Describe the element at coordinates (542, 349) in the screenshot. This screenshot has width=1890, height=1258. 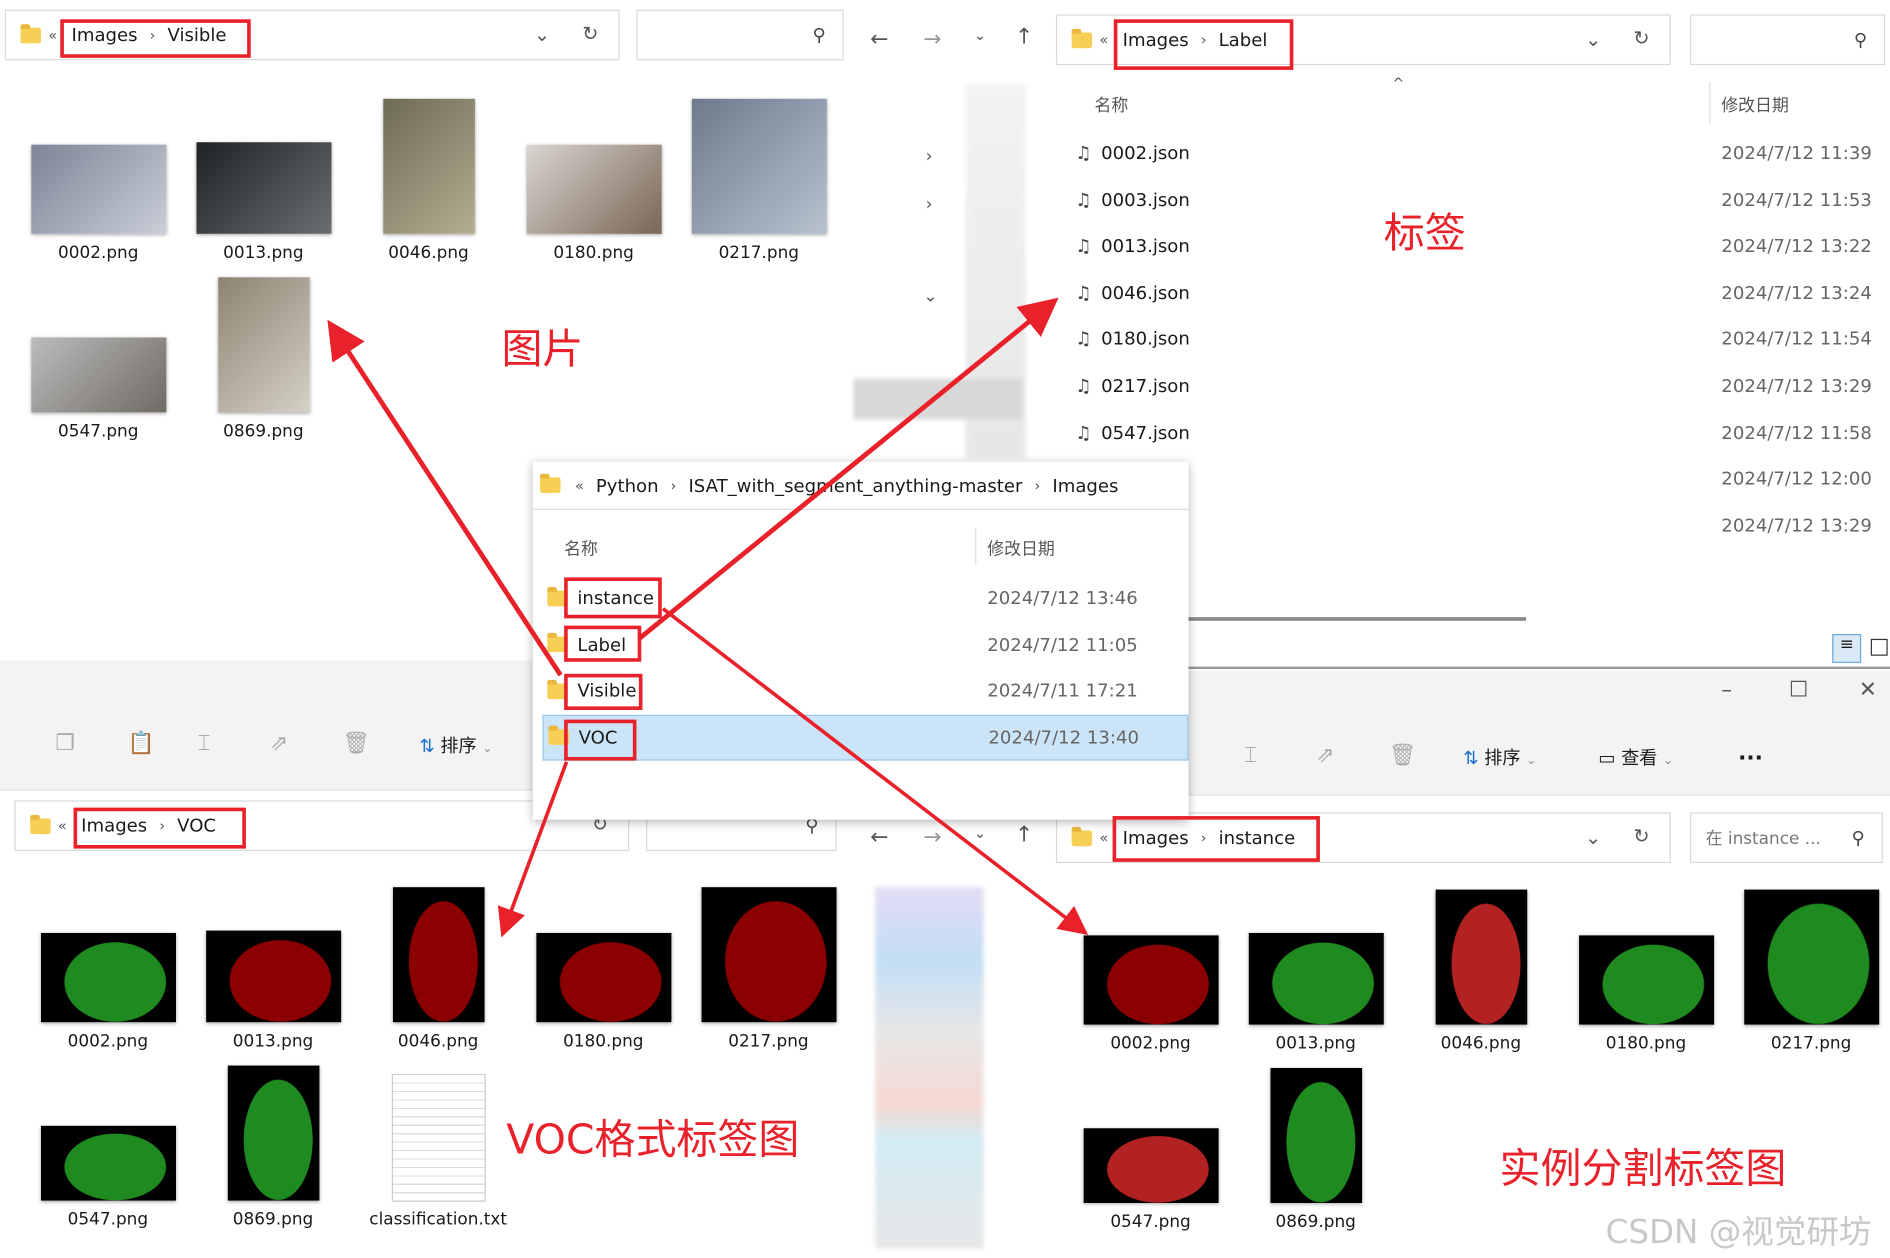
I see `annotation-images: 图片` at that location.